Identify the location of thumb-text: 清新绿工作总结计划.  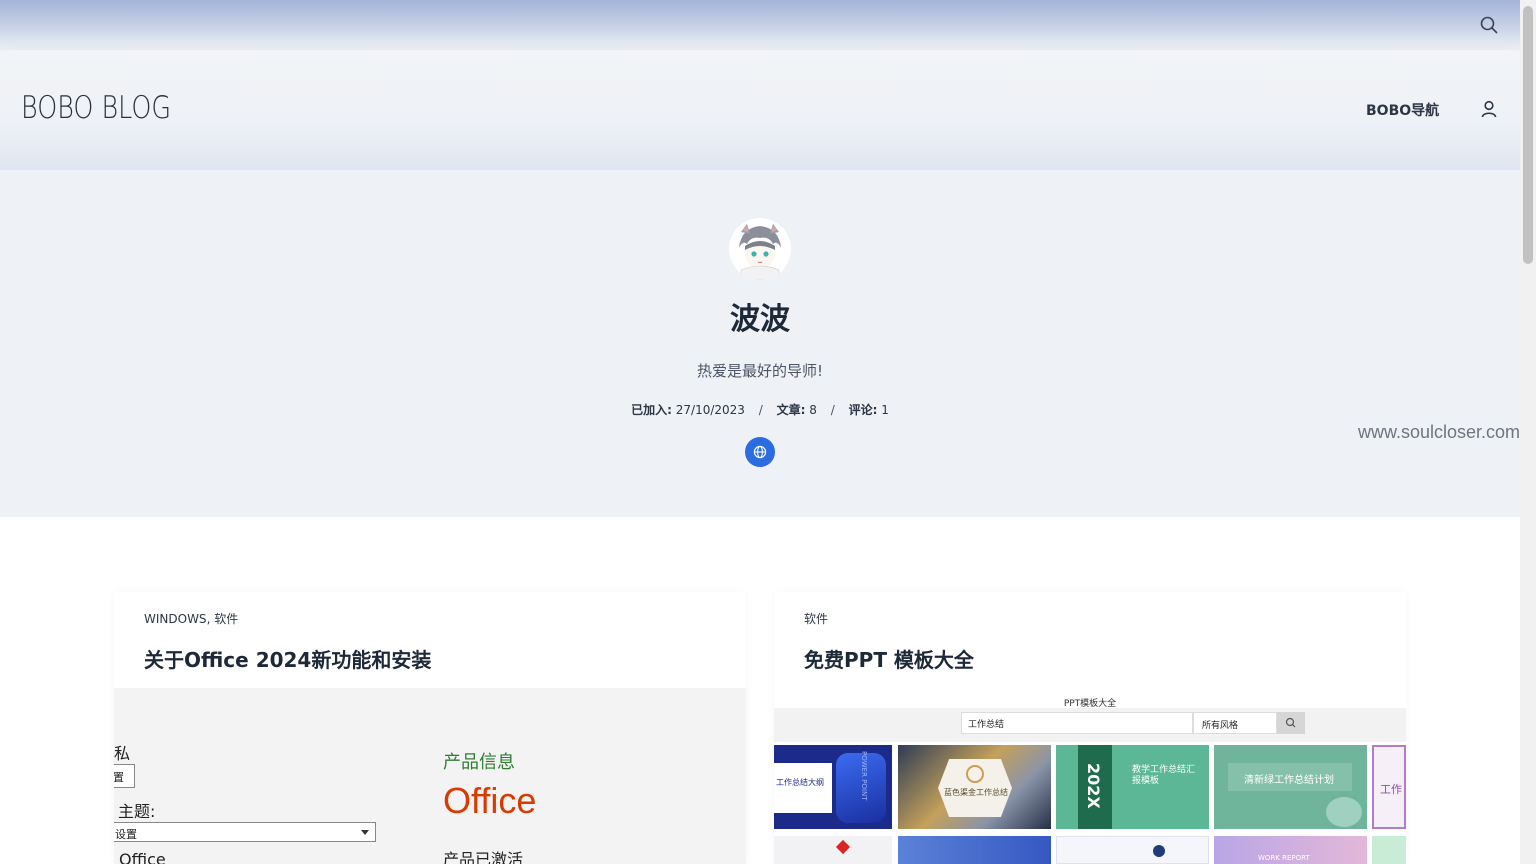
(1289, 780).